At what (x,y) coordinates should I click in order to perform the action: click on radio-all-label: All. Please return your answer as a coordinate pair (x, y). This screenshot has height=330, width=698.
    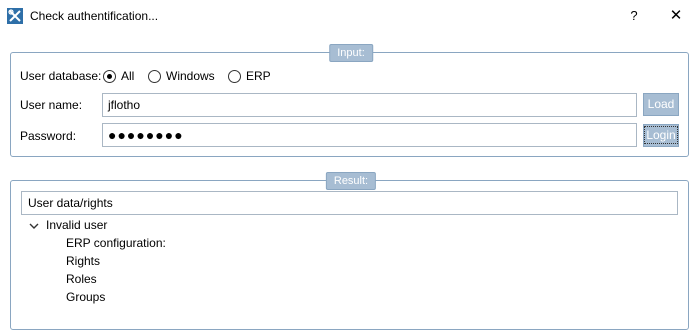
    Looking at the image, I should click on (127, 76).